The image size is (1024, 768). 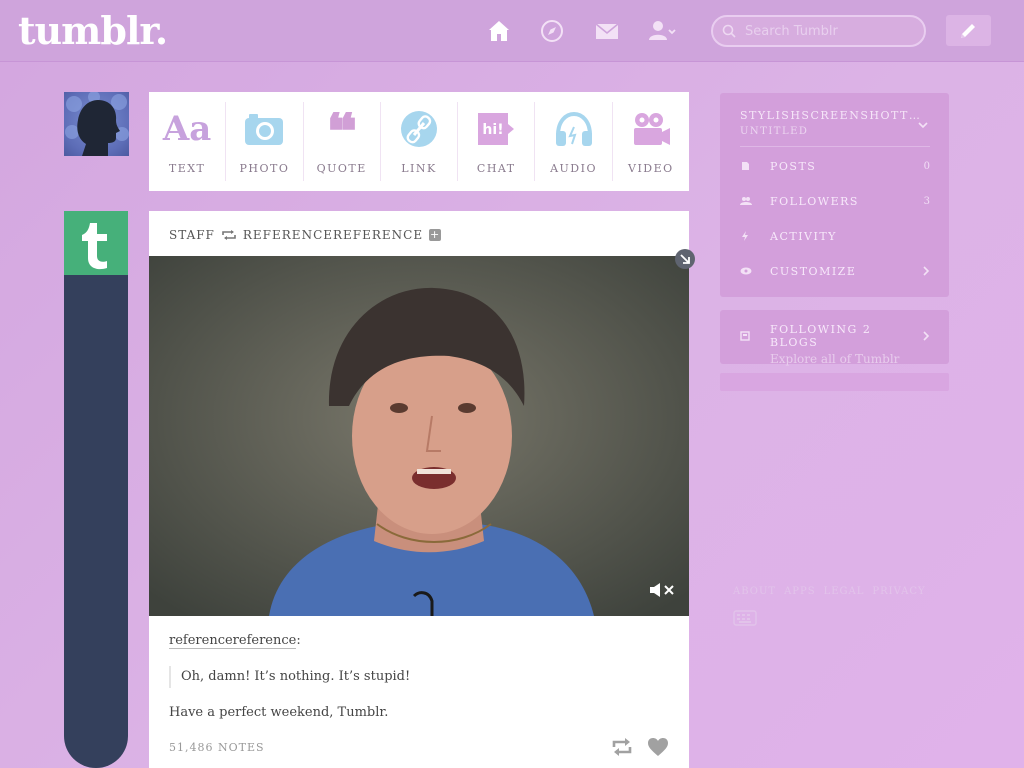 I want to click on sidebar-item-activity: ACTIVITY, so click(x=835, y=236).